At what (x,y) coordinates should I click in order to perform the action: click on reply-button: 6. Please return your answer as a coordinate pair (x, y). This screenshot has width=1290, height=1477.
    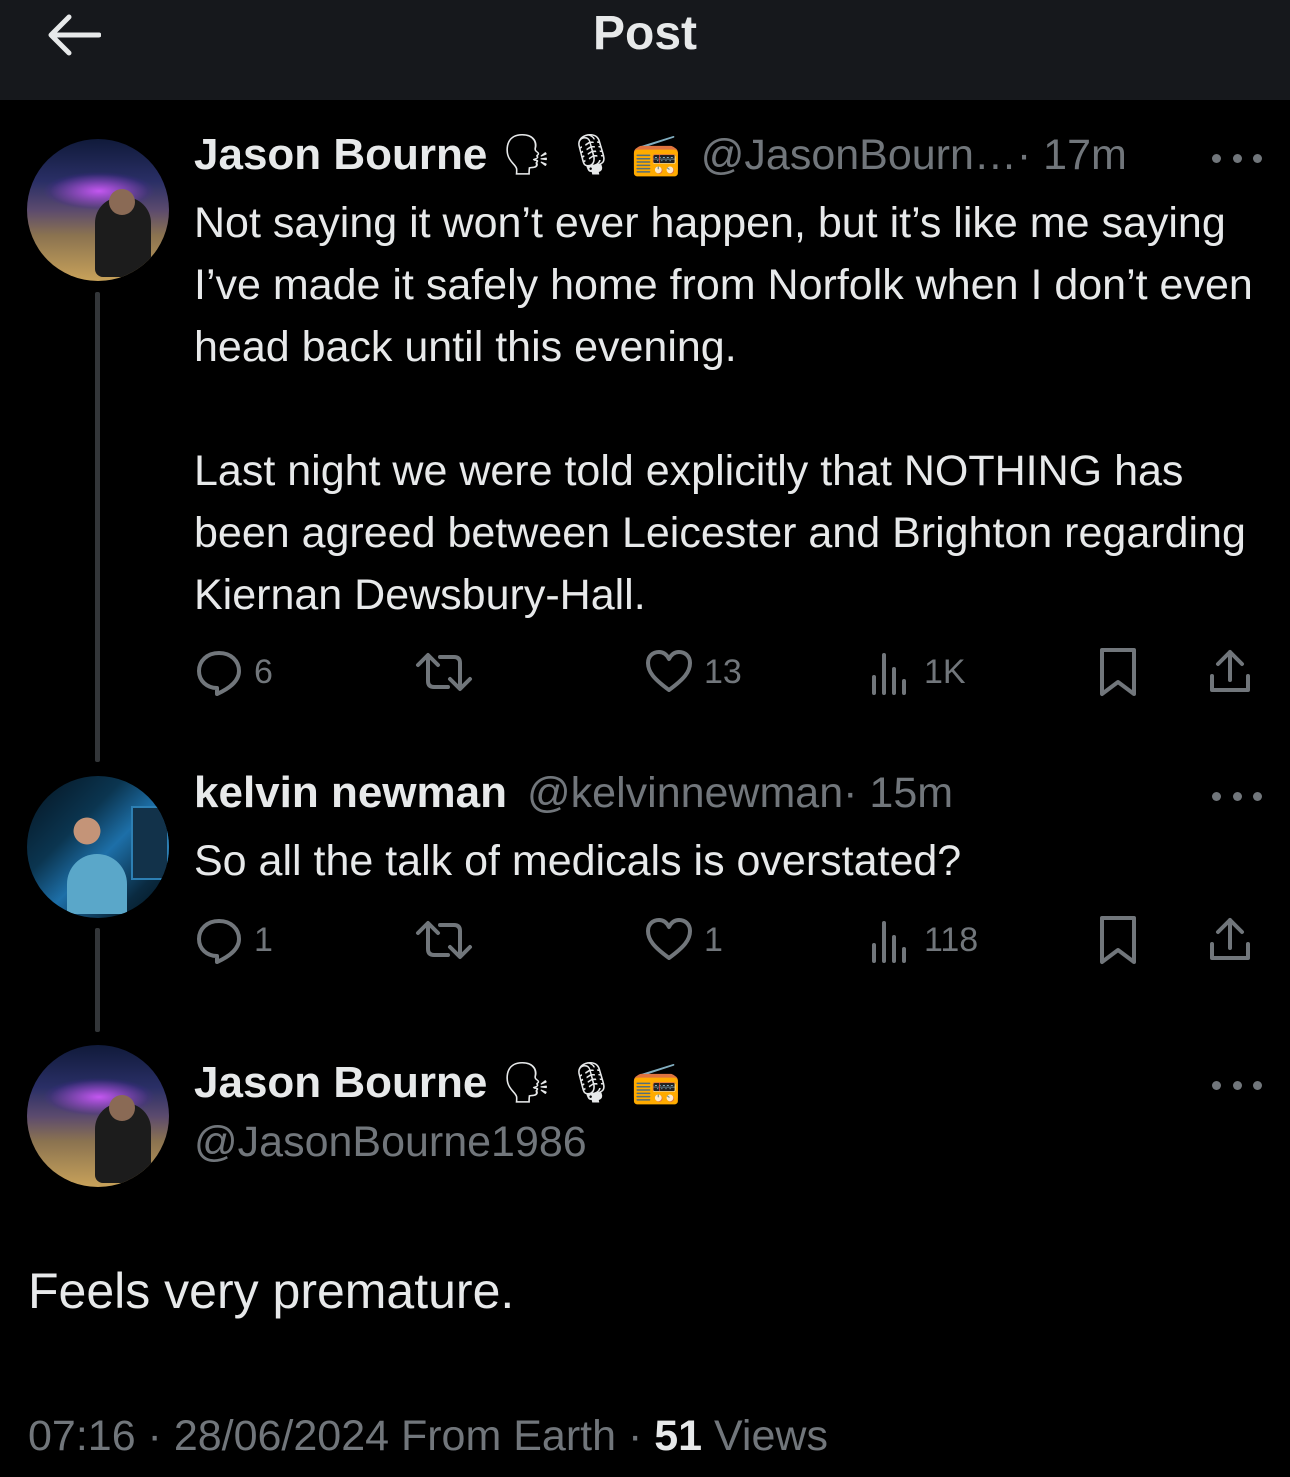
    Looking at the image, I should click on (233, 672).